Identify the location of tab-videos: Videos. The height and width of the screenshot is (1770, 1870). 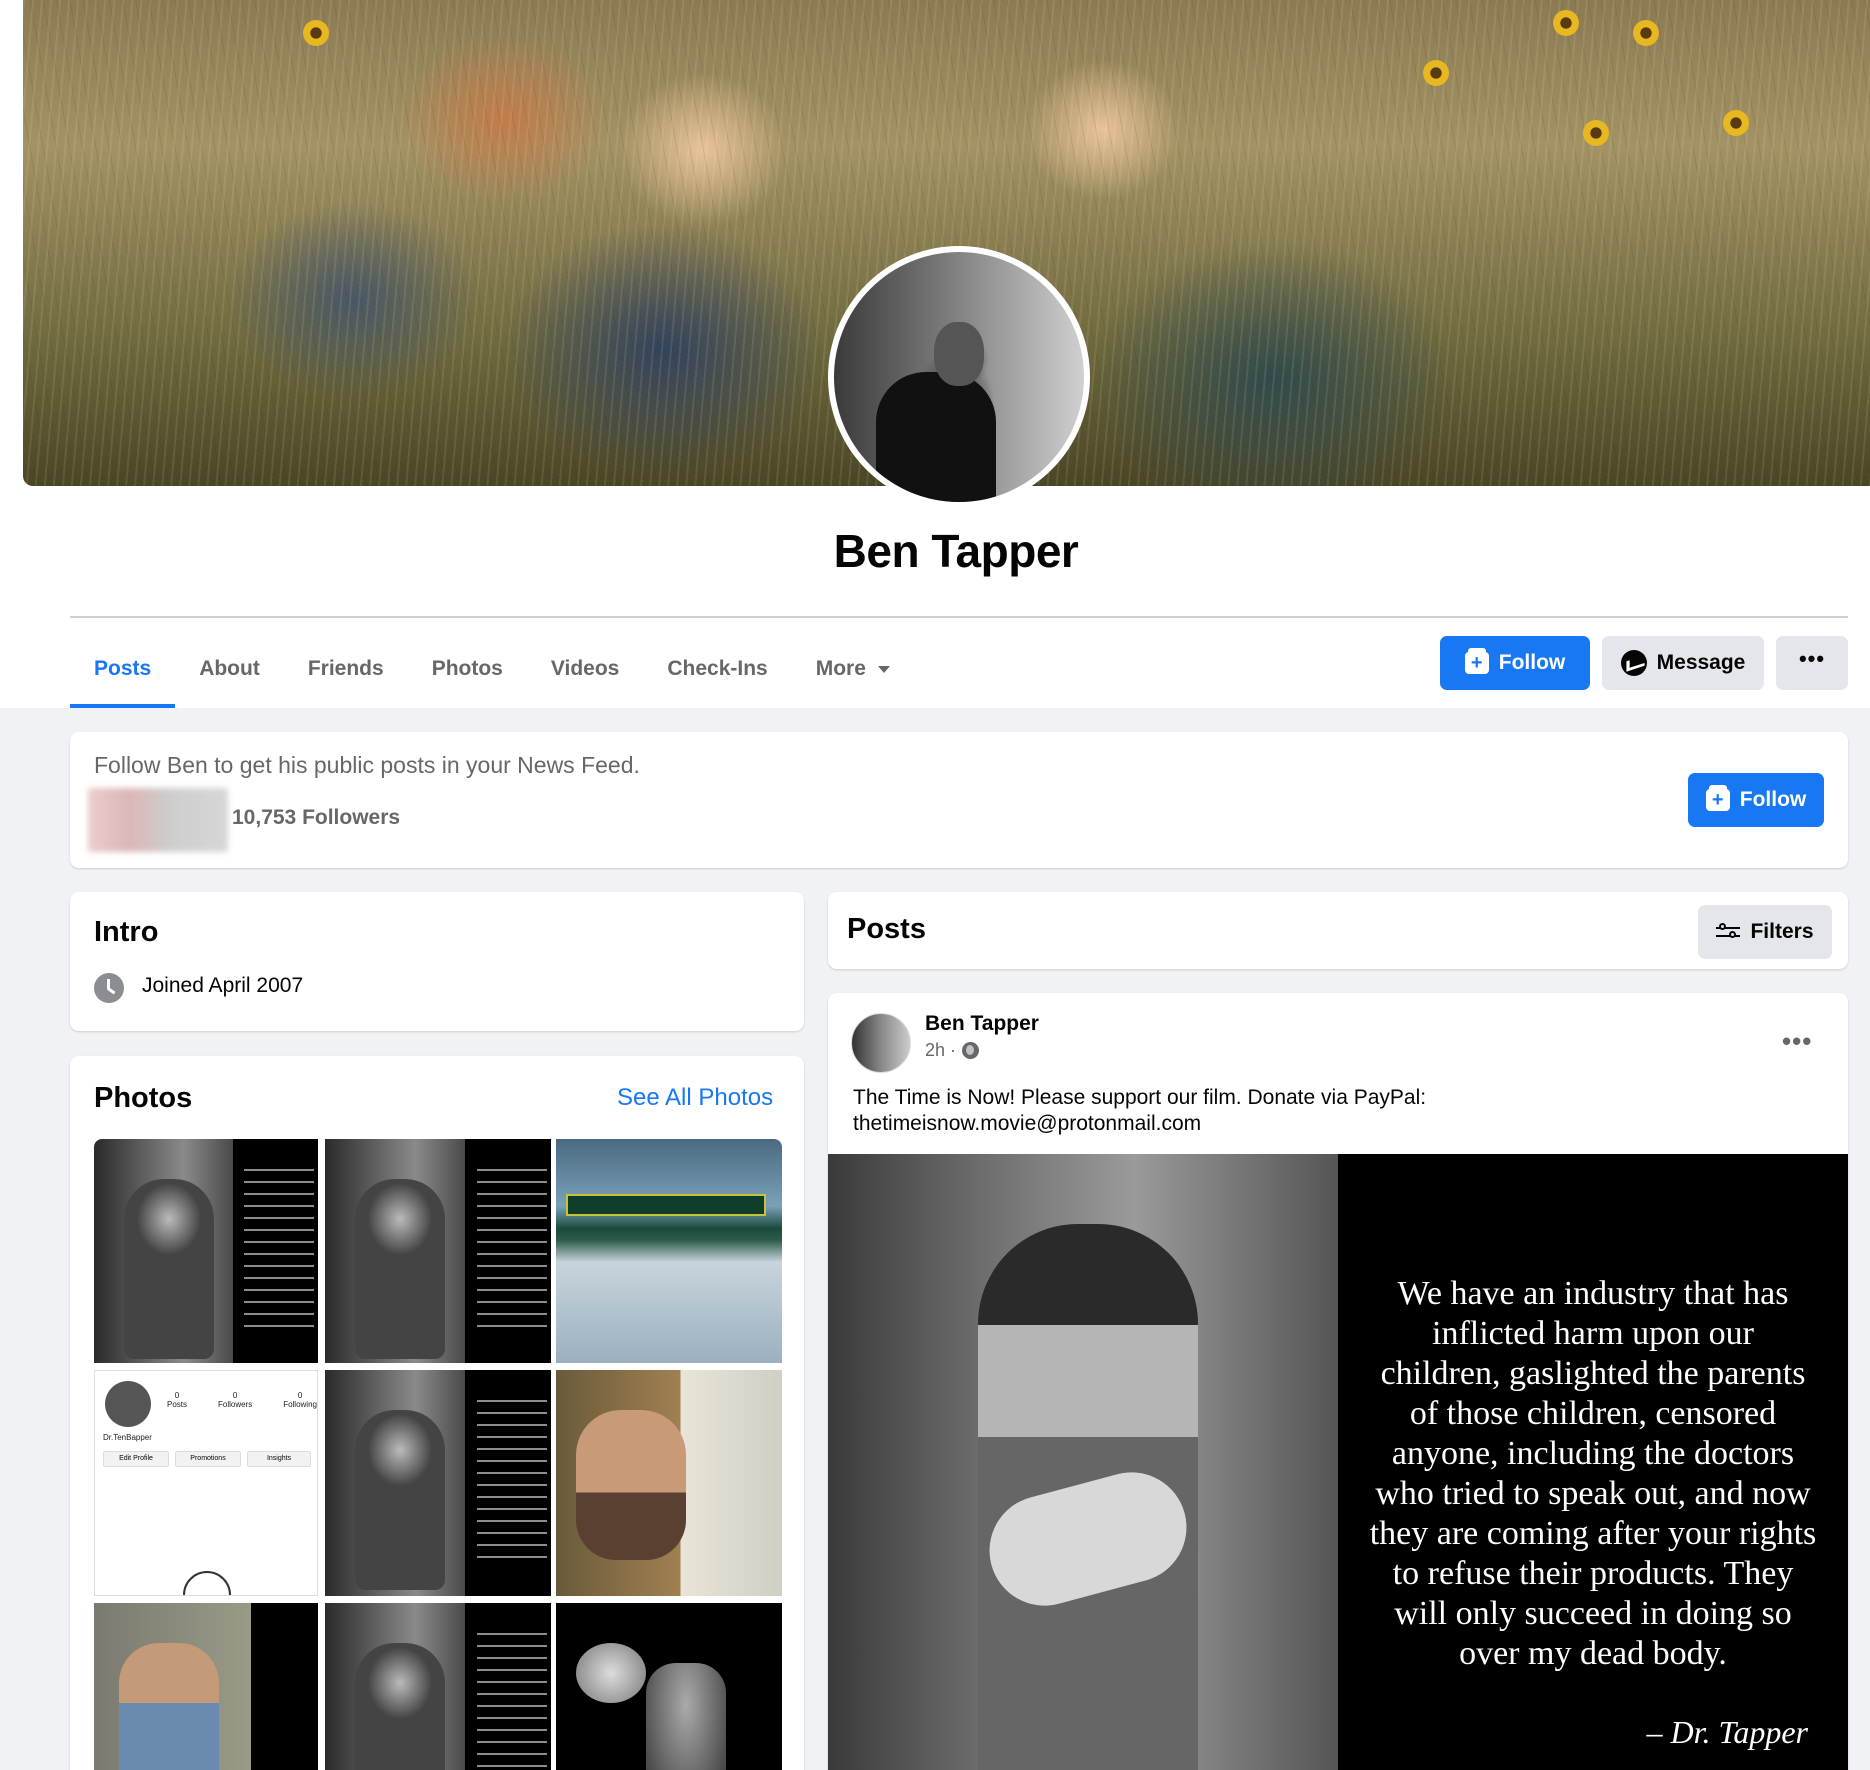
(585, 669).